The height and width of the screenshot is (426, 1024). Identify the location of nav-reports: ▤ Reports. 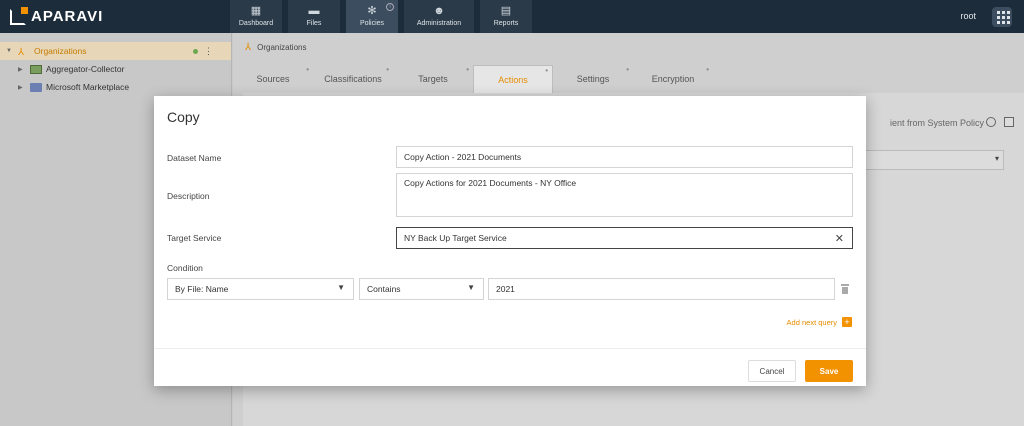
(506, 16).